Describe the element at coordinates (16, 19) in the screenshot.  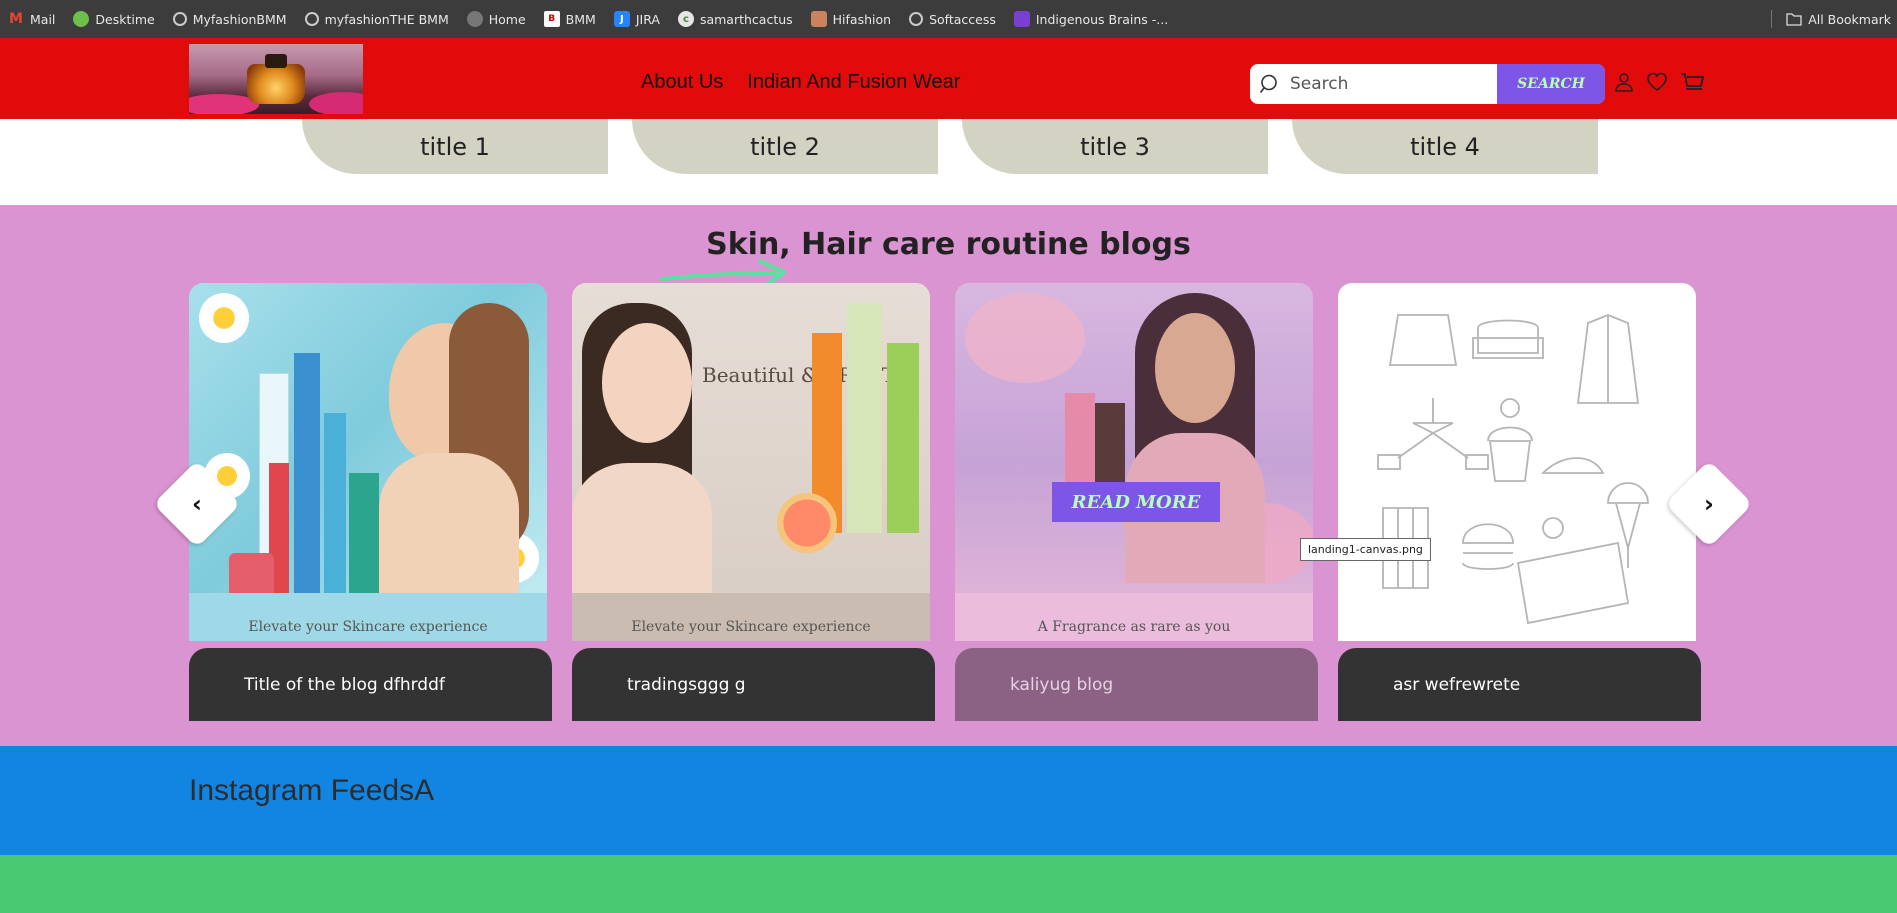
I see `gmail-icon: M` at that location.